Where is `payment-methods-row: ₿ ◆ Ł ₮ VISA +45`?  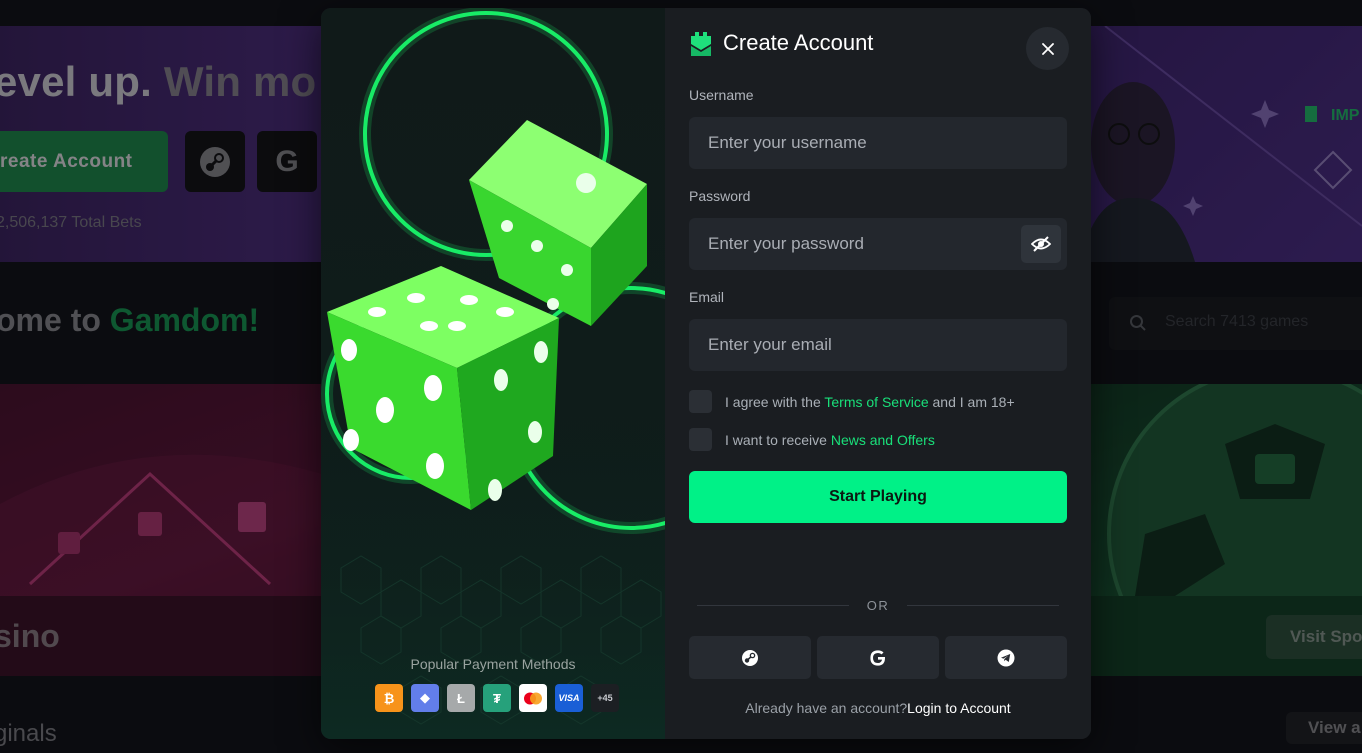
payment-methods-row: ₿ ◆ Ł ₮ VISA +45 is located at coordinates (497, 698).